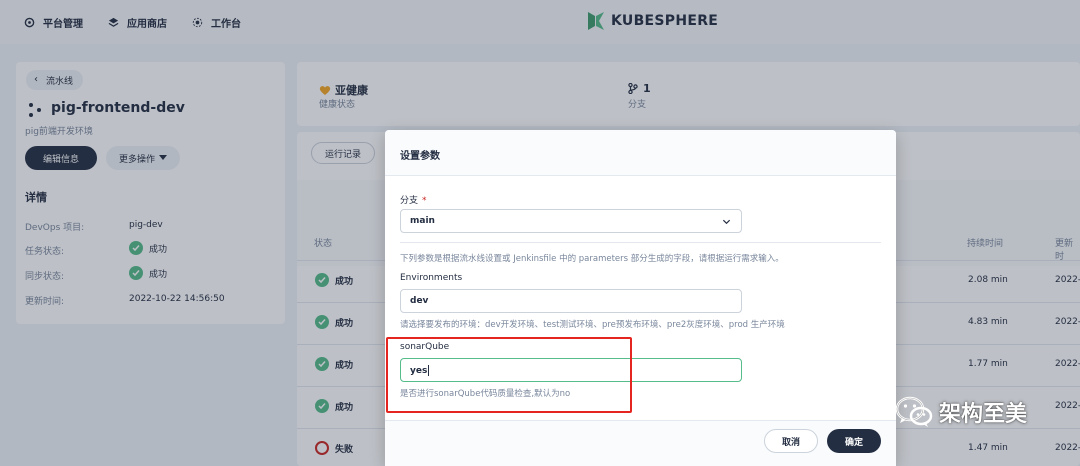  What do you see at coordinates (791, 441) in the screenshot?
I see `cancel-button: 取消` at bounding box center [791, 441].